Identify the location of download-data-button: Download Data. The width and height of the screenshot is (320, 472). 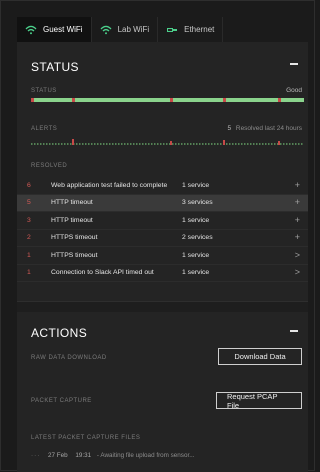
(260, 356).